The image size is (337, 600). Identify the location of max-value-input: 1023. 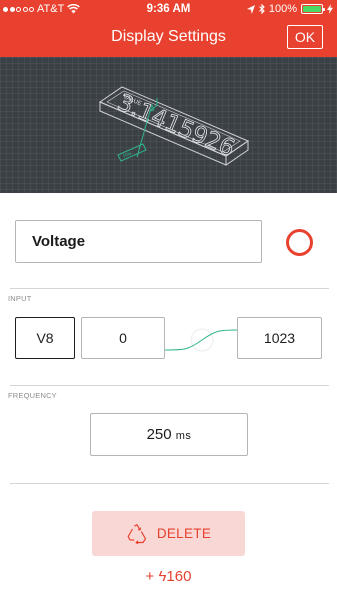
(279, 338).